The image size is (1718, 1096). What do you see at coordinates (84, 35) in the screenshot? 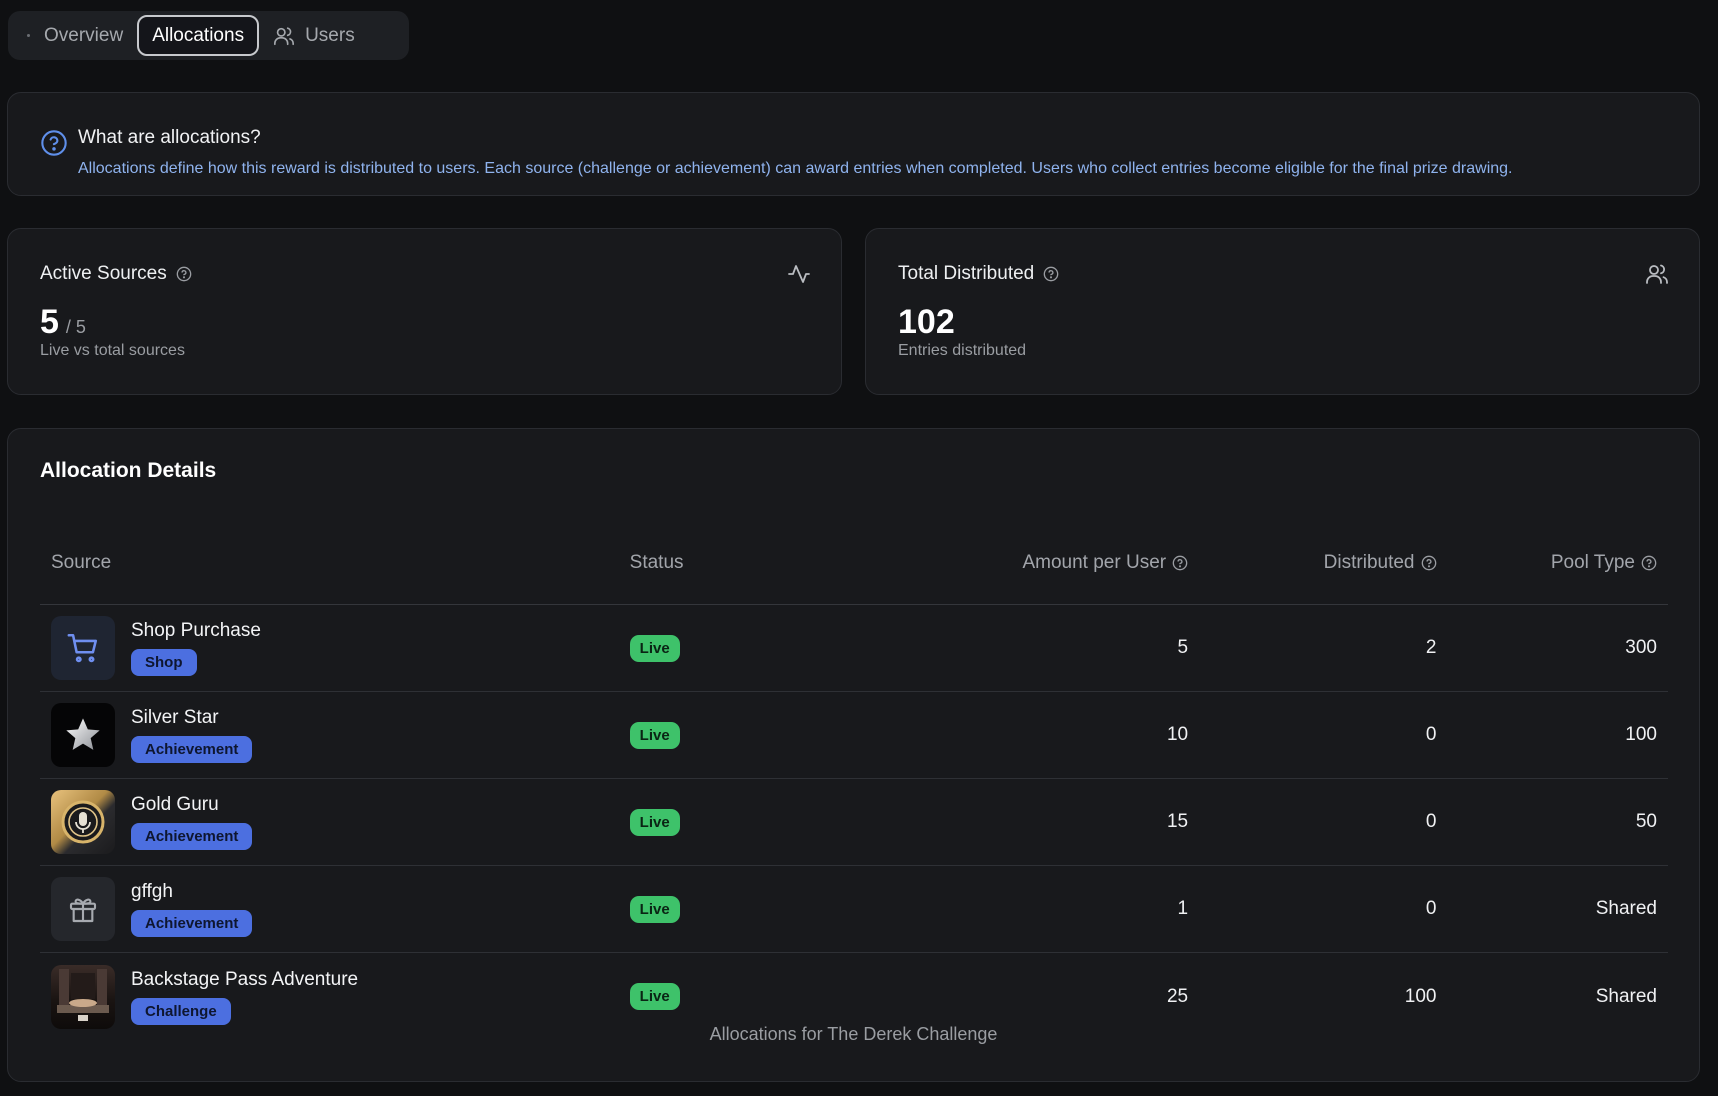
I see `tab-overview-label: Overview` at bounding box center [84, 35].